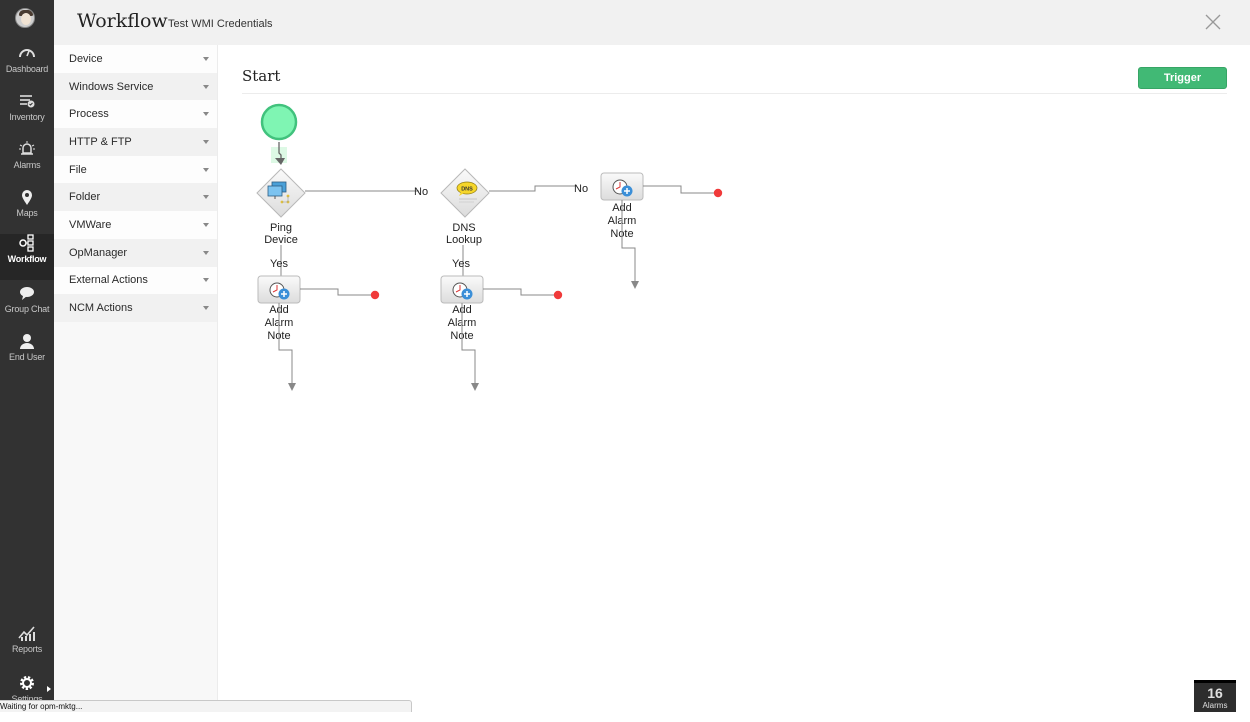 The height and width of the screenshot is (722, 1250). I want to click on dns-lookup-node: DNS, so click(465, 193).